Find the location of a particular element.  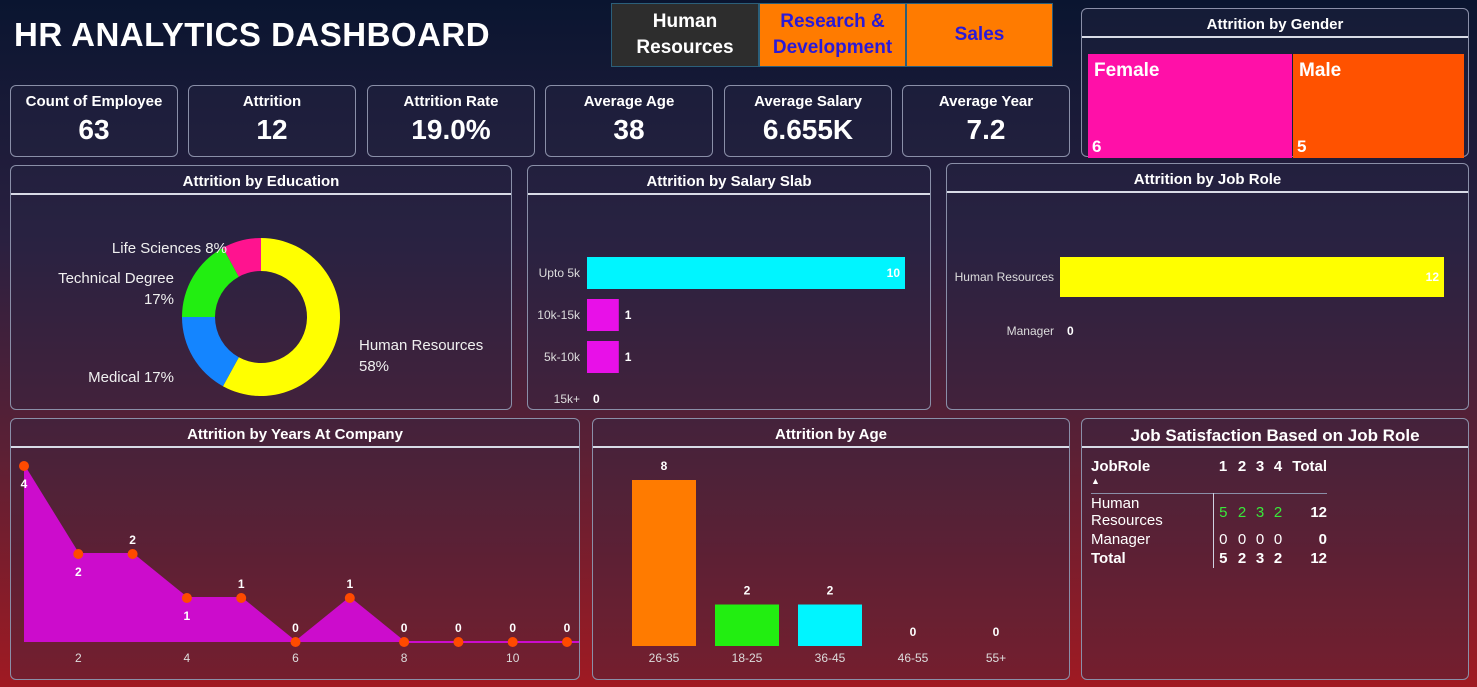

kpi-label: Attrition Rate is located at coordinates (451, 101).